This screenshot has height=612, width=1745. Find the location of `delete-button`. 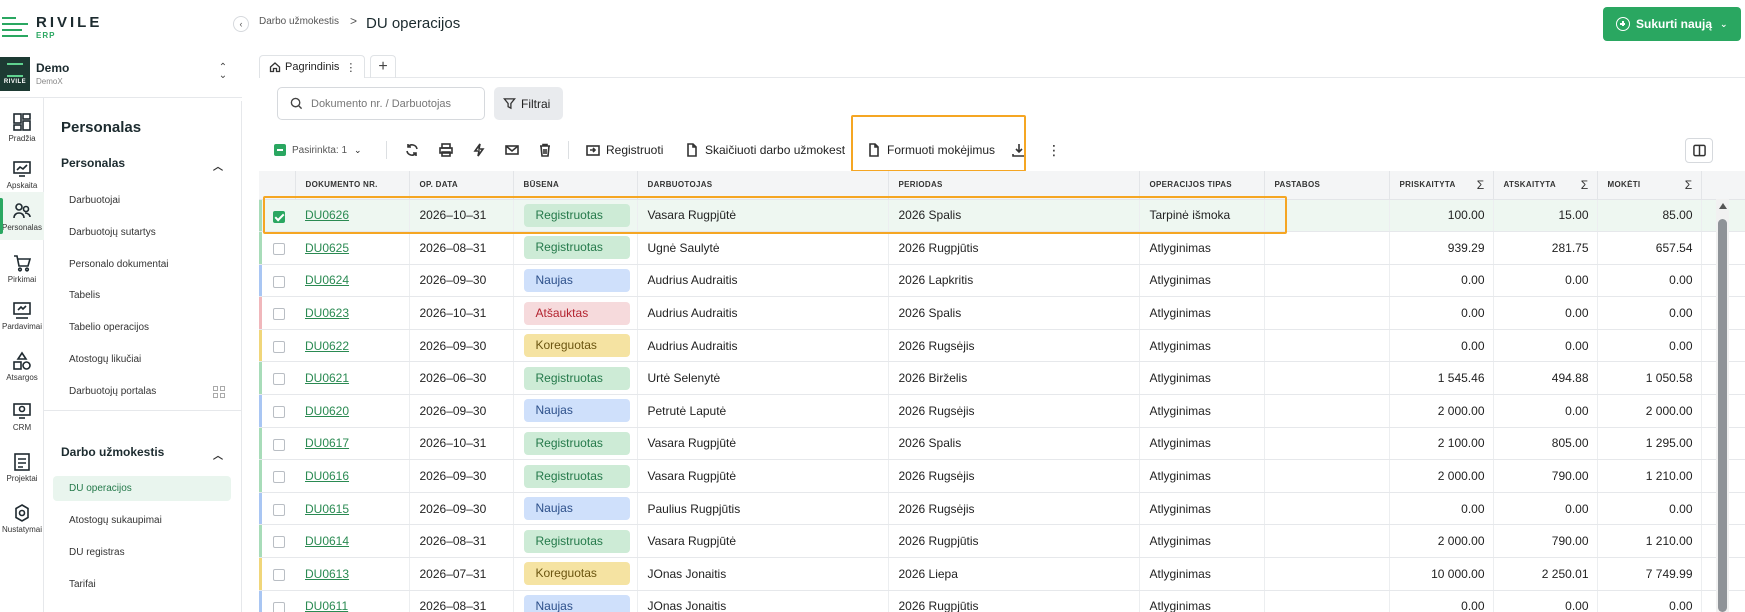

delete-button is located at coordinates (545, 150).